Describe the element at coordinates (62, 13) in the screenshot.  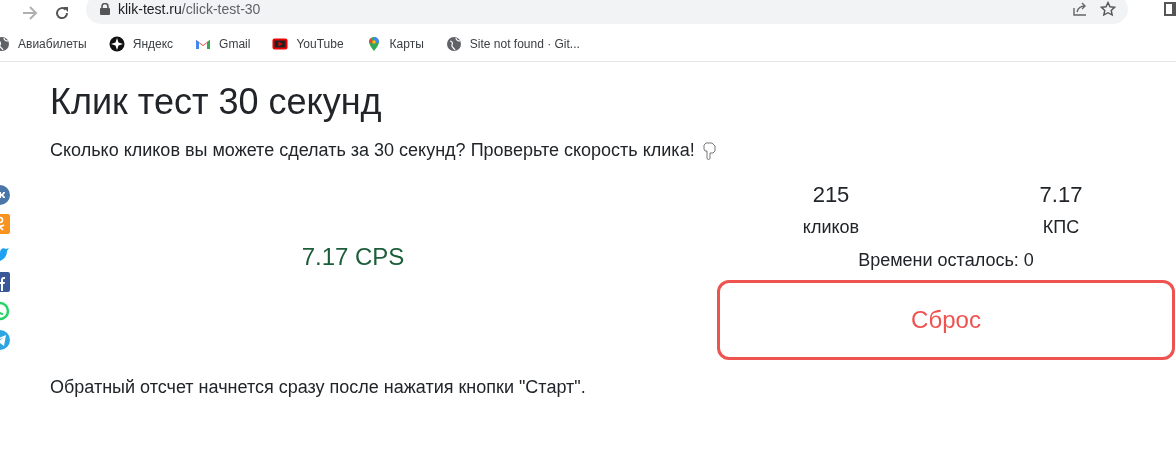
I see `reload-icon` at that location.